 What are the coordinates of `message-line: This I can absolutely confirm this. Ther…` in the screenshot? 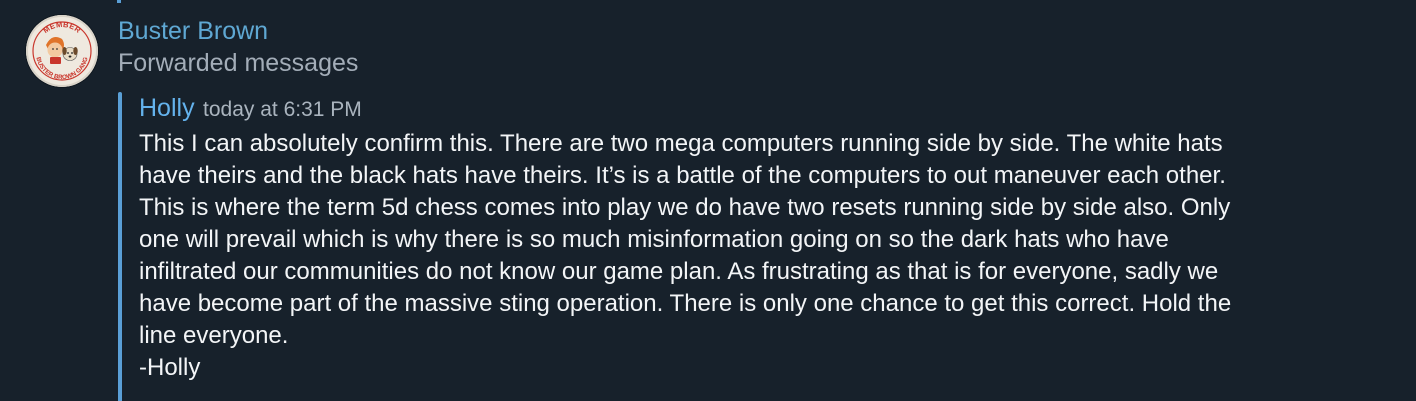 It's located at (681, 143).